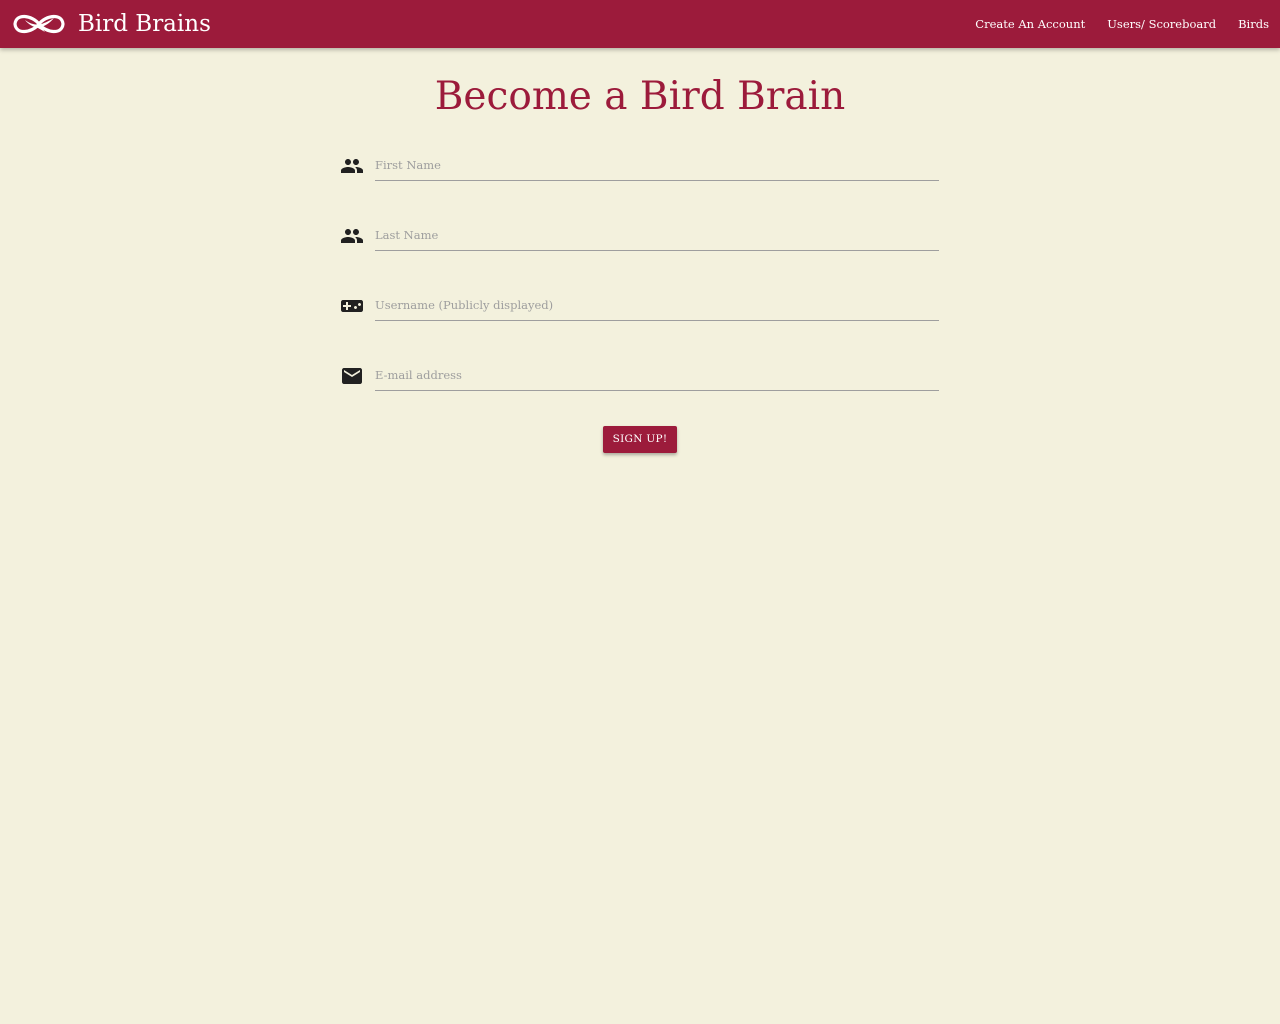 This screenshot has height=1024, width=1280. What do you see at coordinates (1030, 24) in the screenshot?
I see `nav-link-create-account: Create An Account` at bounding box center [1030, 24].